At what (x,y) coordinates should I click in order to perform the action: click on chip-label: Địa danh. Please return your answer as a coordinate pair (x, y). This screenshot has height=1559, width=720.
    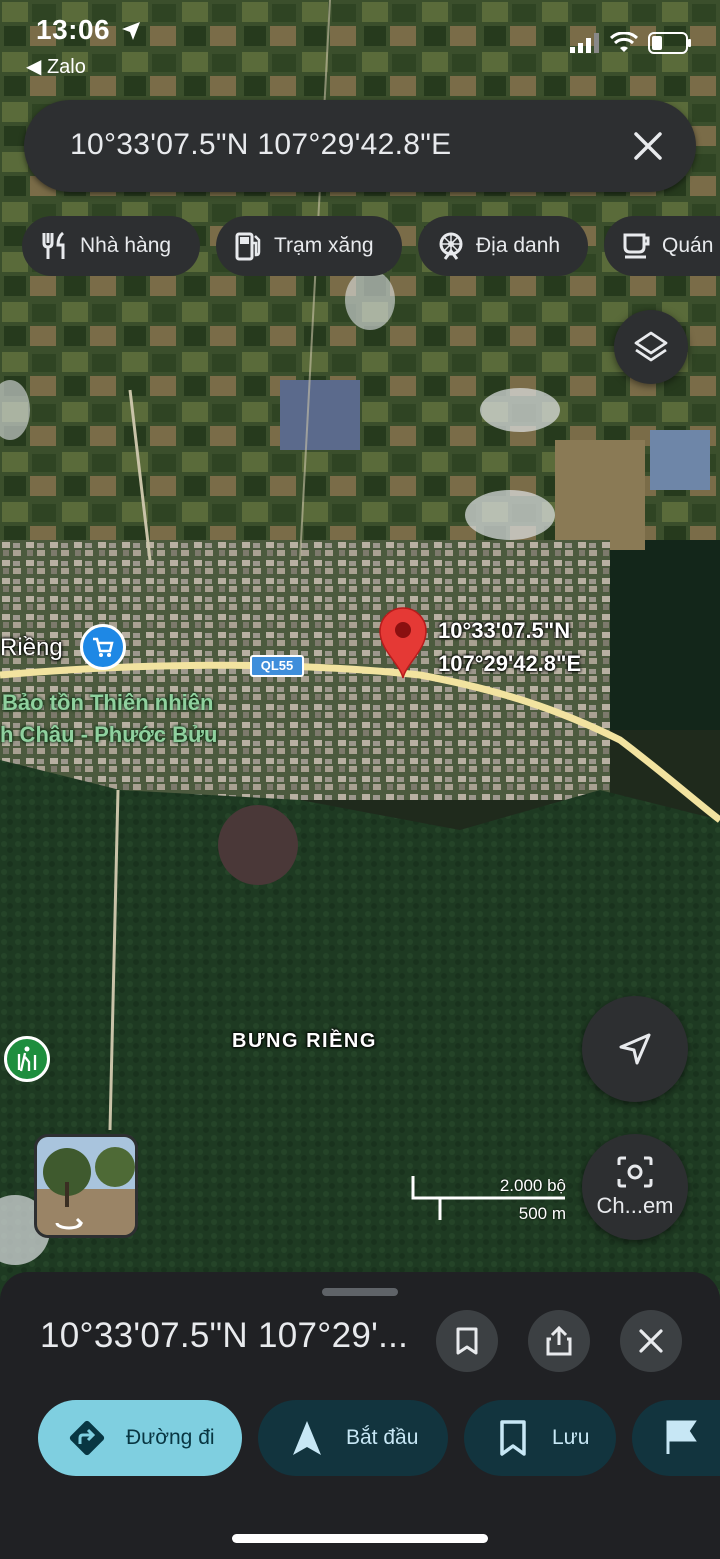
    Looking at the image, I should click on (518, 245).